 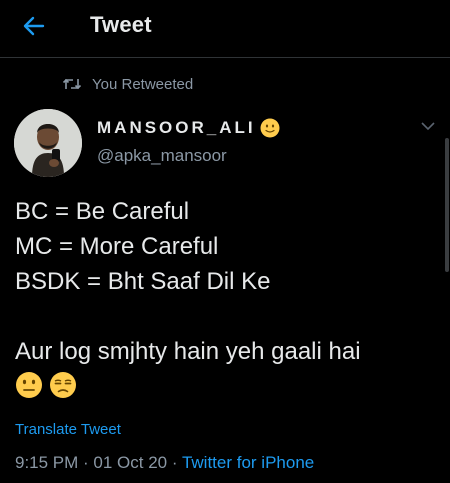 I want to click on chevron-down-icon, so click(x=428, y=125).